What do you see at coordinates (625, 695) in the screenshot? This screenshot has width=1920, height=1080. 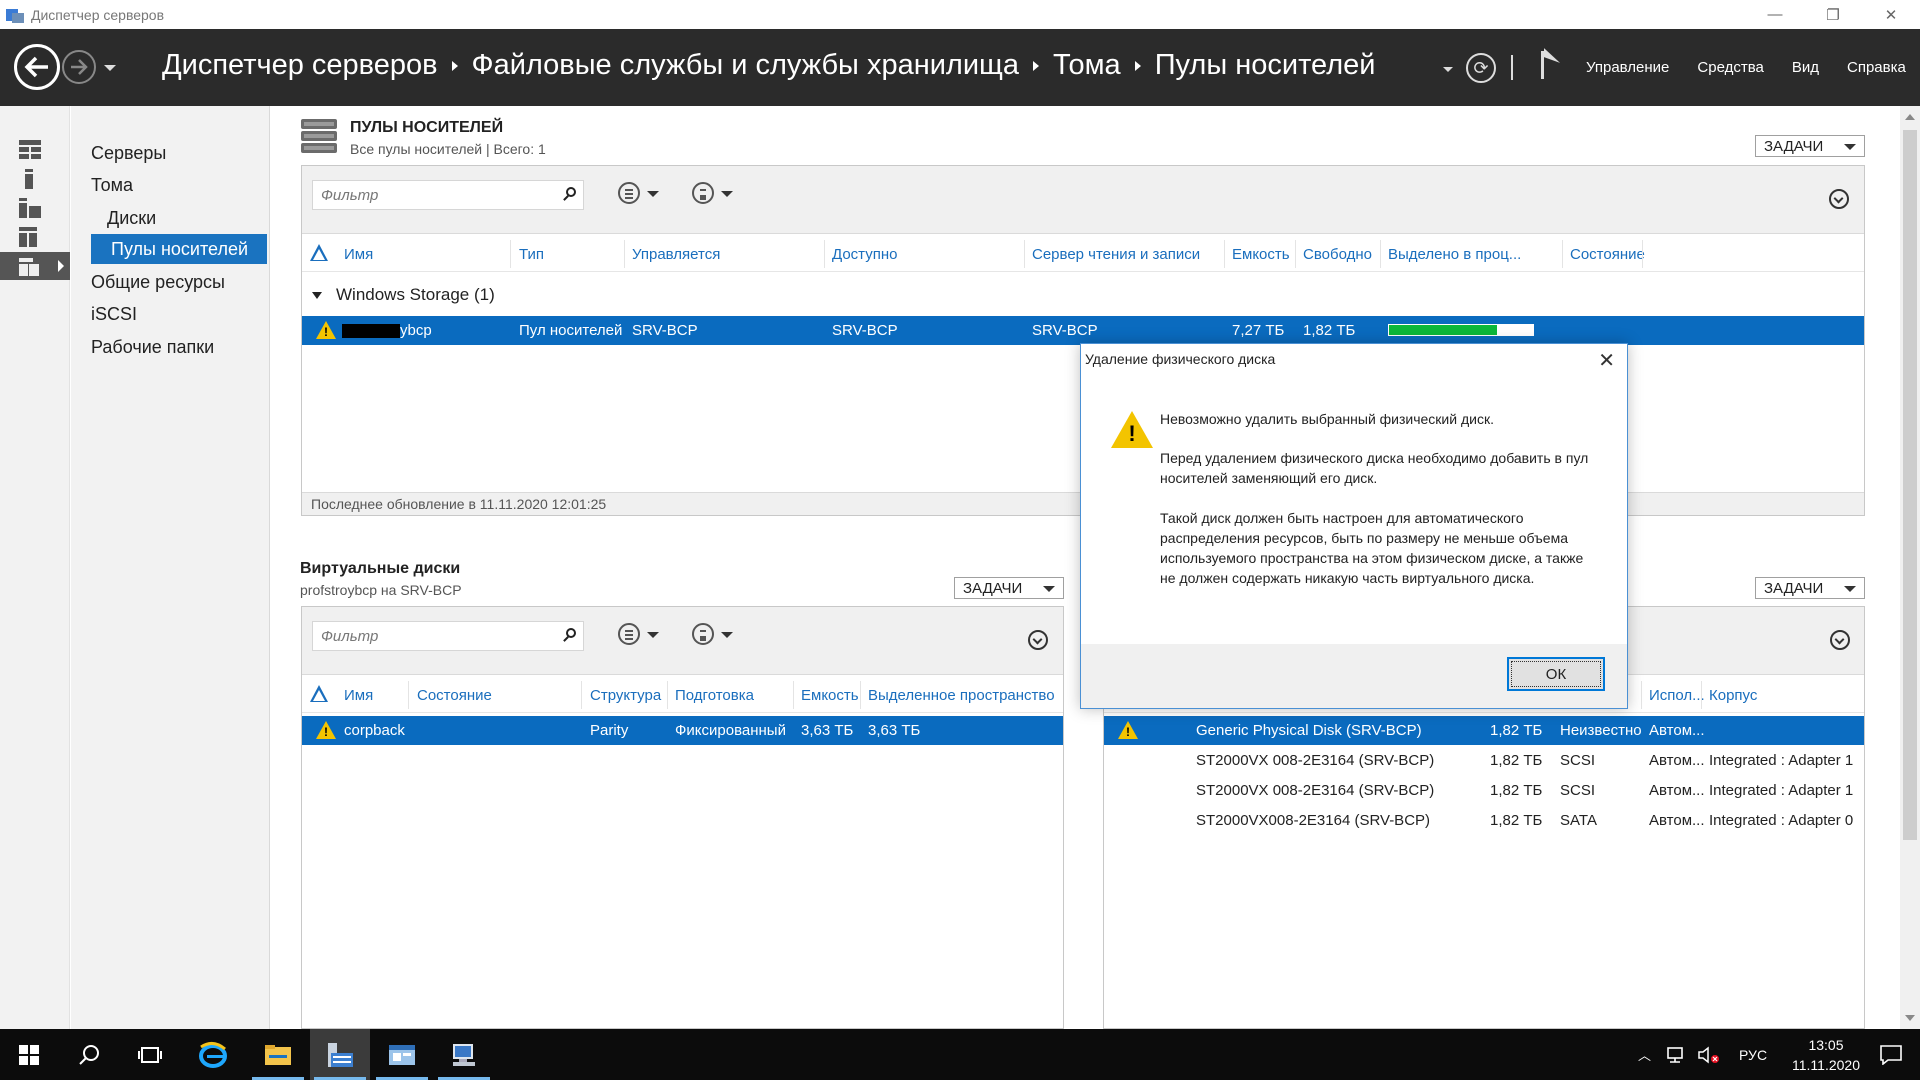 I see `col-layout: Структура` at bounding box center [625, 695].